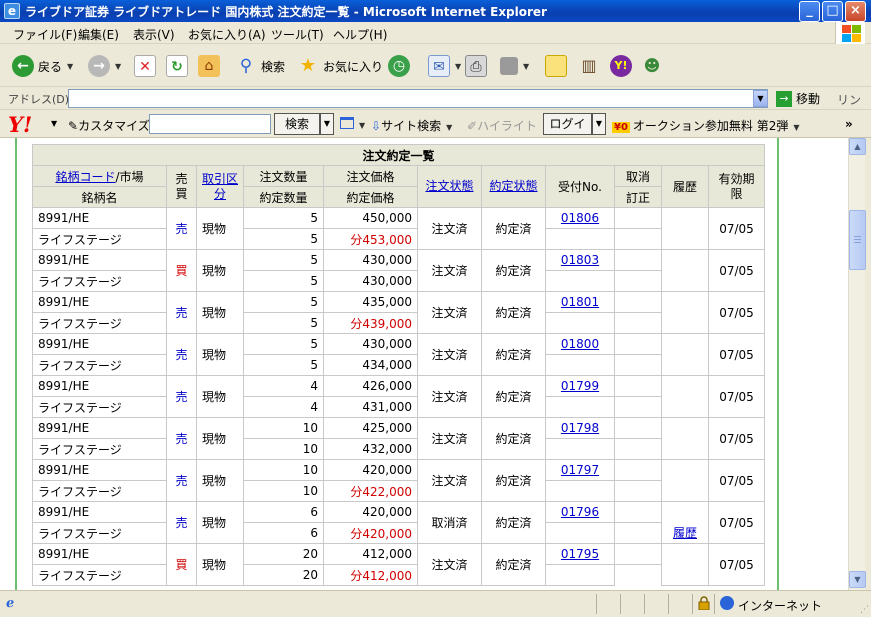 The image size is (871, 617). I want to click on scroll-up-button: ▲, so click(857, 146).